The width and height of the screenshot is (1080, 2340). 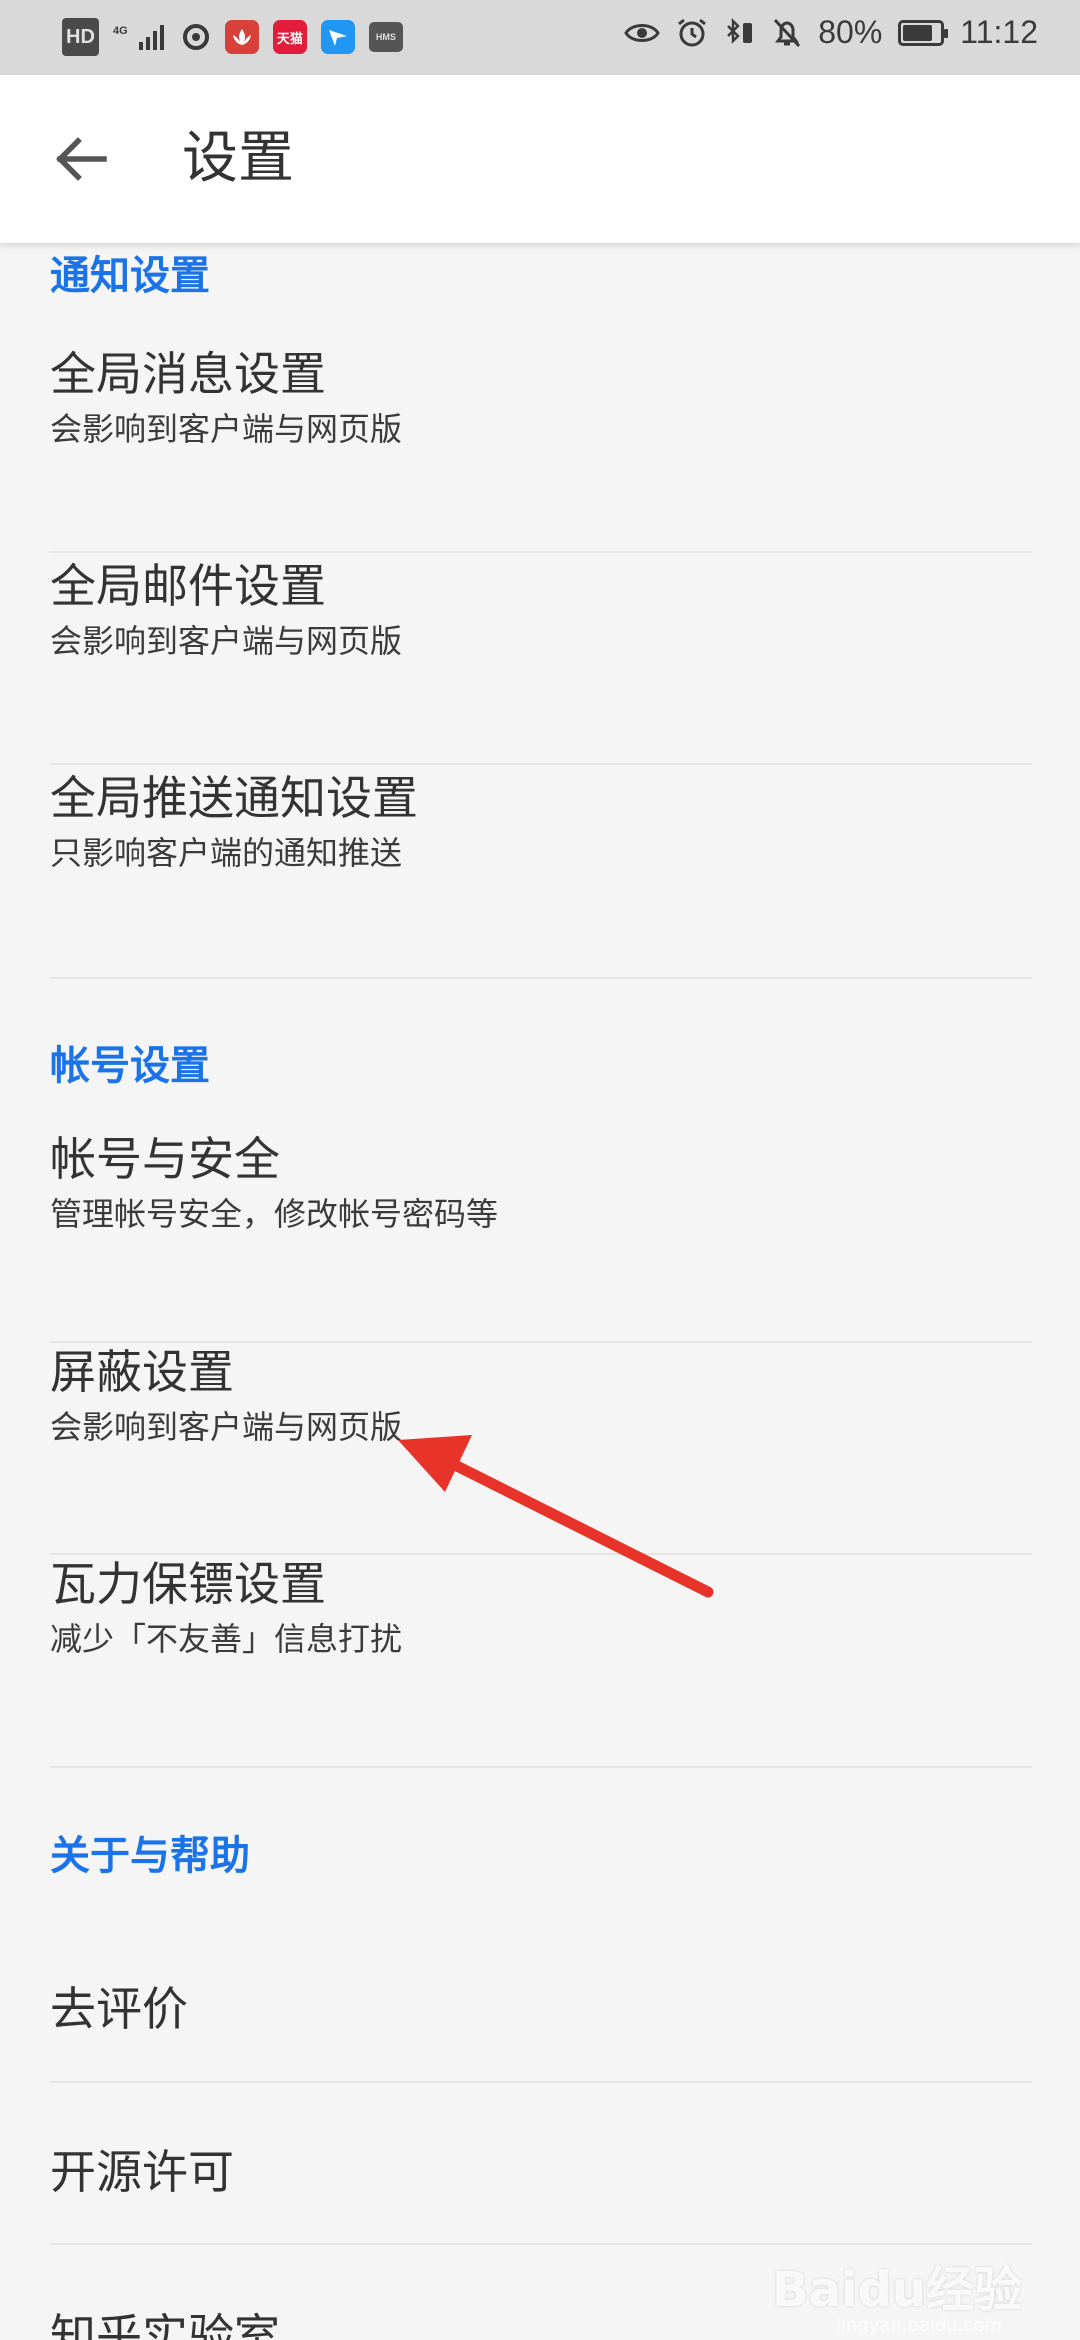 What do you see at coordinates (188, 586) in the screenshot?
I see `item-title: 全局邮件设置` at bounding box center [188, 586].